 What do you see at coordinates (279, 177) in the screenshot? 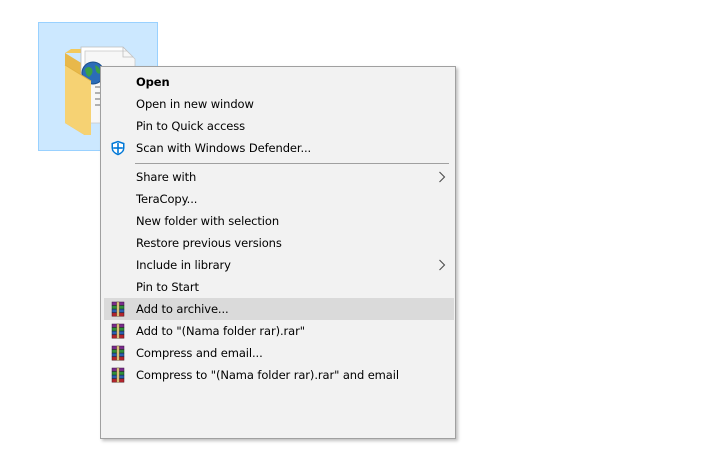
I see `menu-item-share-with: Share with` at bounding box center [279, 177].